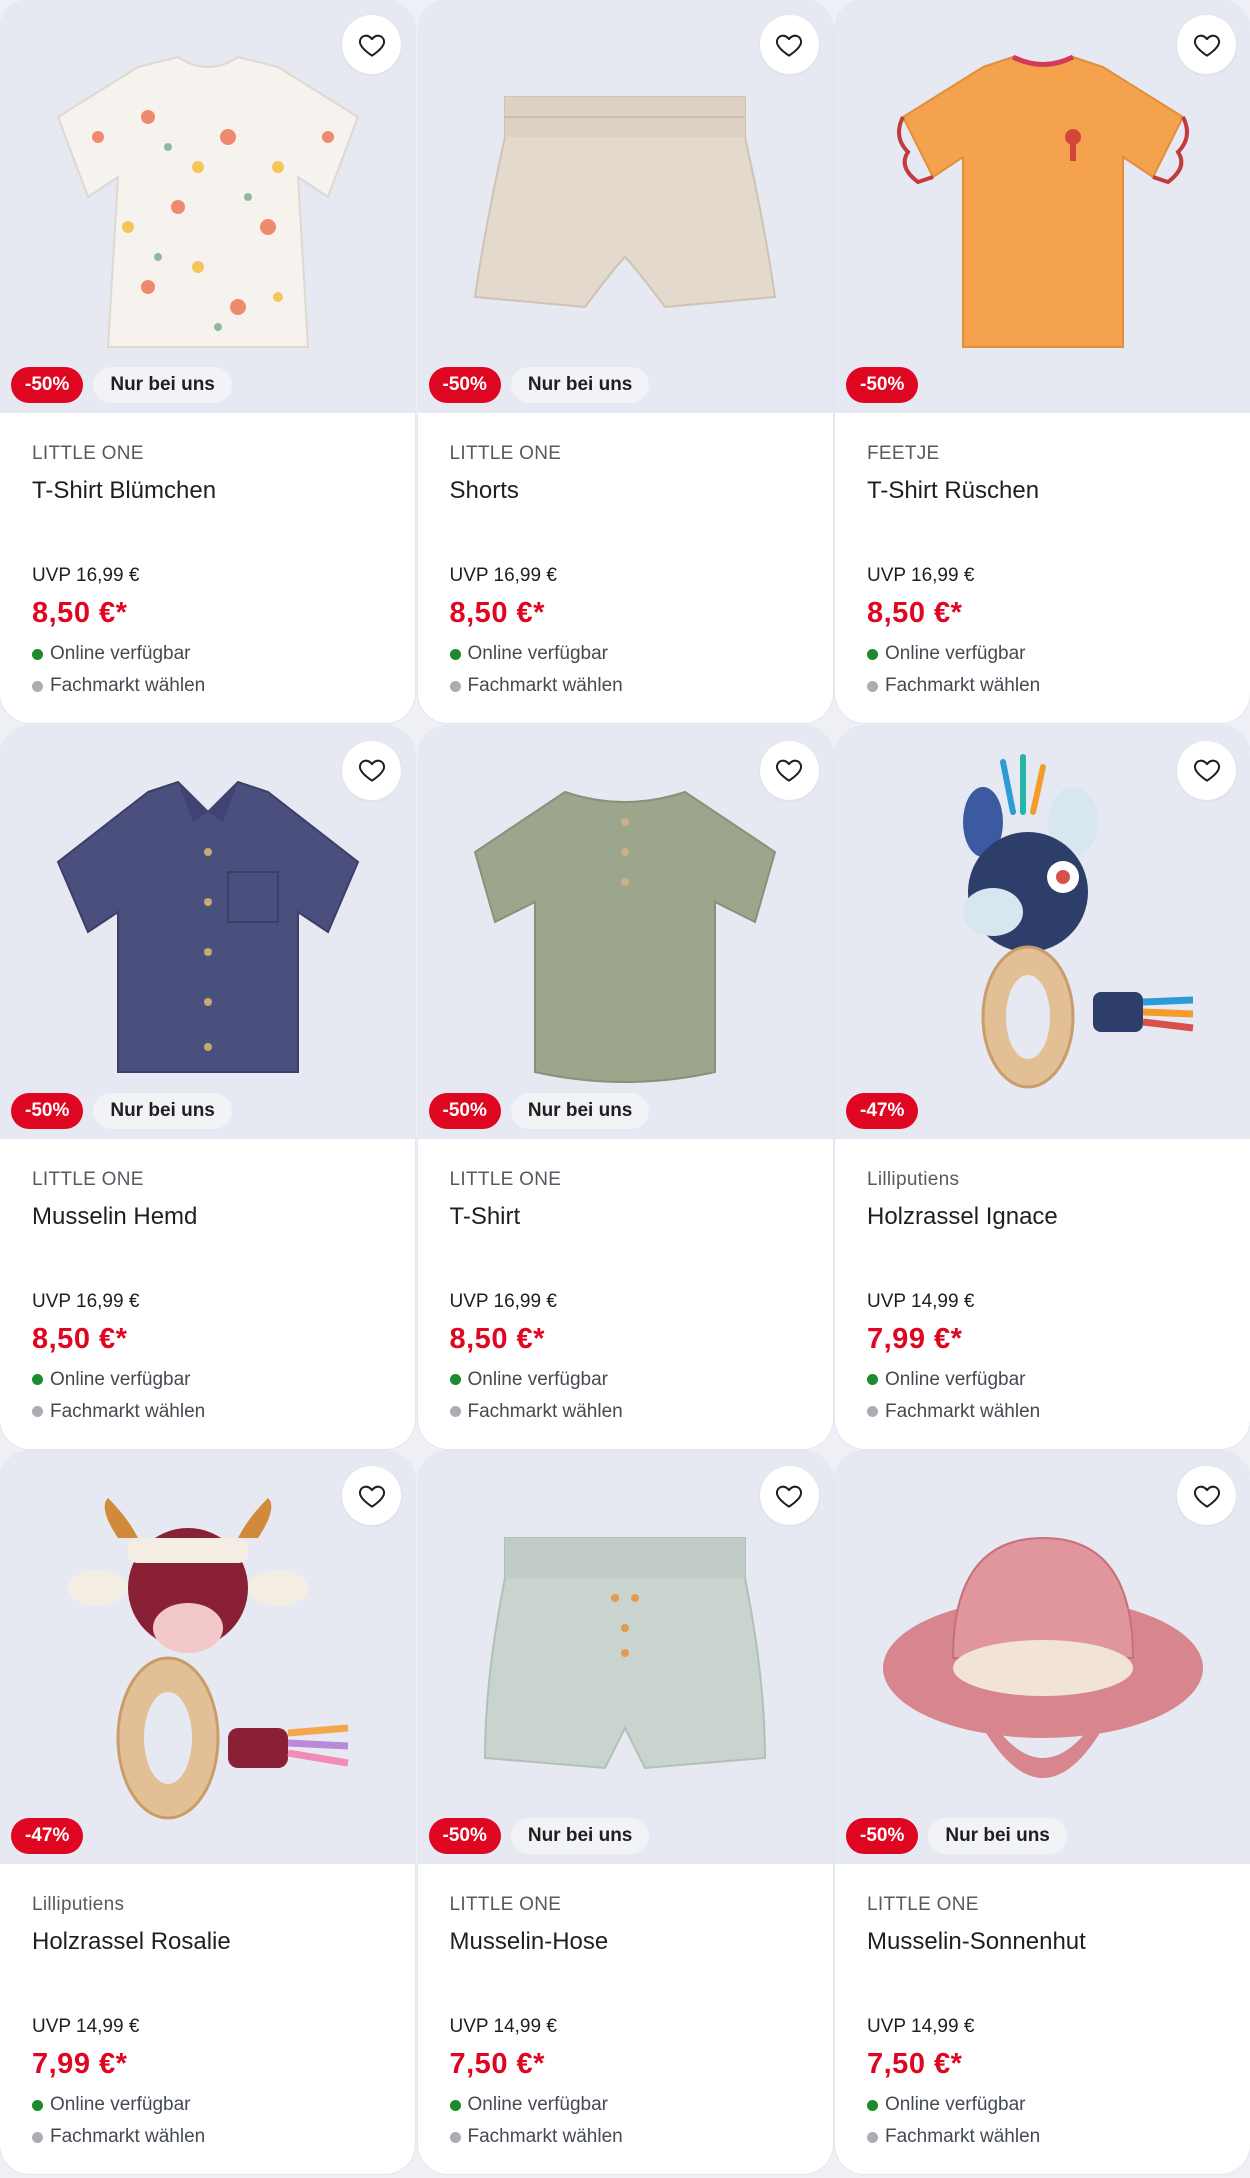 This screenshot has width=1250, height=2178. What do you see at coordinates (1048, 476) in the screenshot?
I see `product-info: FEETJE T-Shirt Rüschen` at bounding box center [1048, 476].